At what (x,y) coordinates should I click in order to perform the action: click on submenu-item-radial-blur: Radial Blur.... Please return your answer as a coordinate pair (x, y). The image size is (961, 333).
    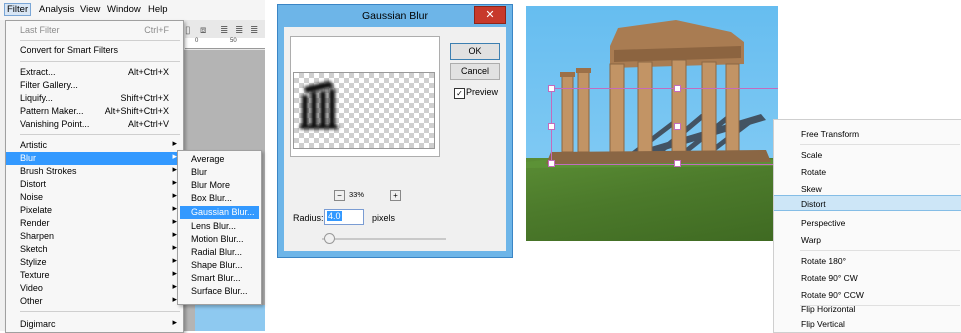
    Looking at the image, I should click on (219, 252).